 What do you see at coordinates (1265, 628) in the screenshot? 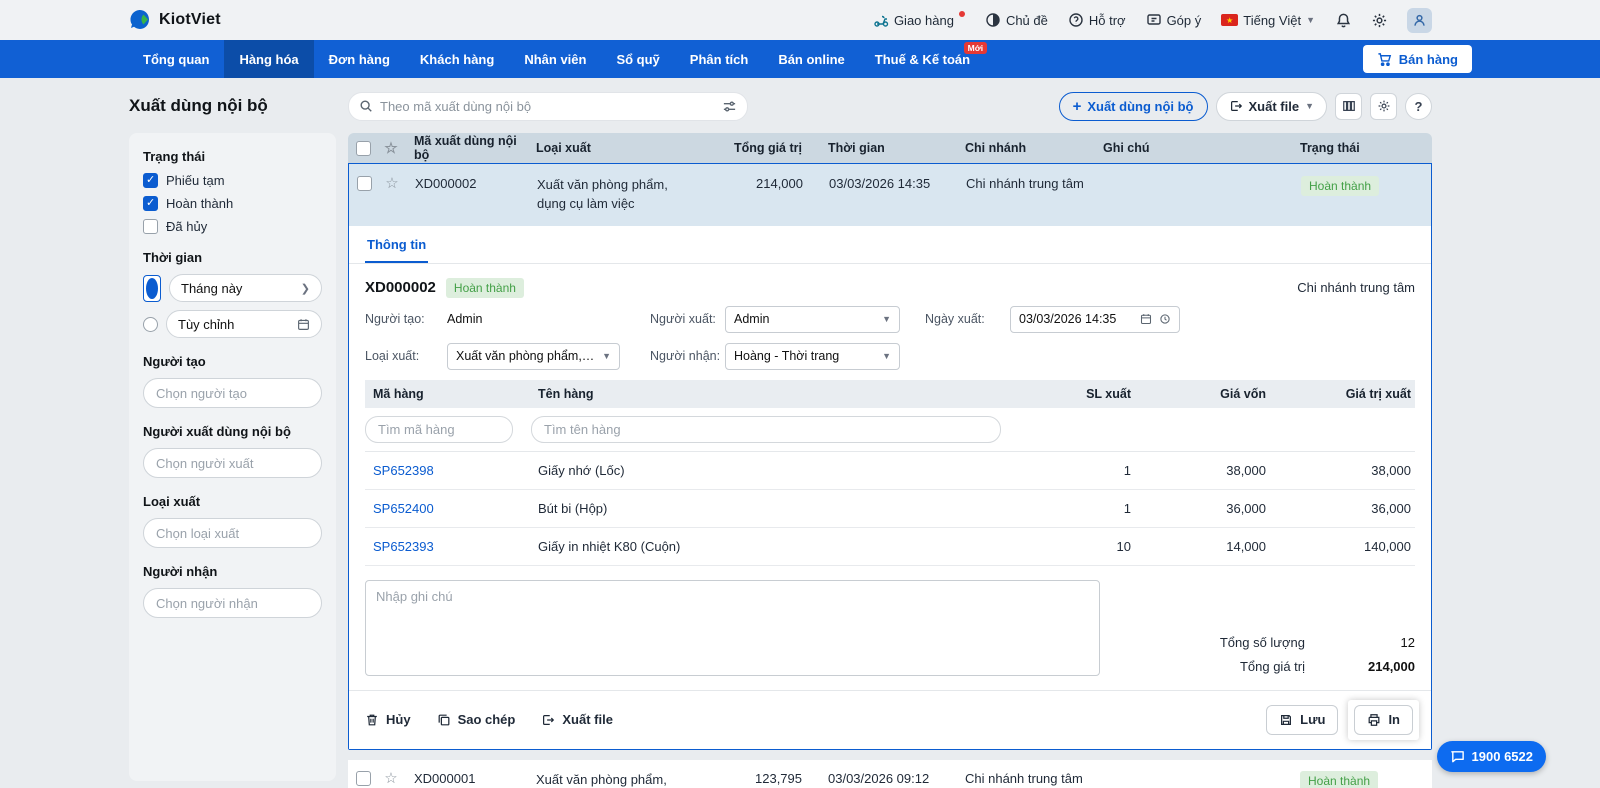
I see `totals: Tổng số lượng 12 Tổng giá trị 214,000` at bounding box center [1265, 628].